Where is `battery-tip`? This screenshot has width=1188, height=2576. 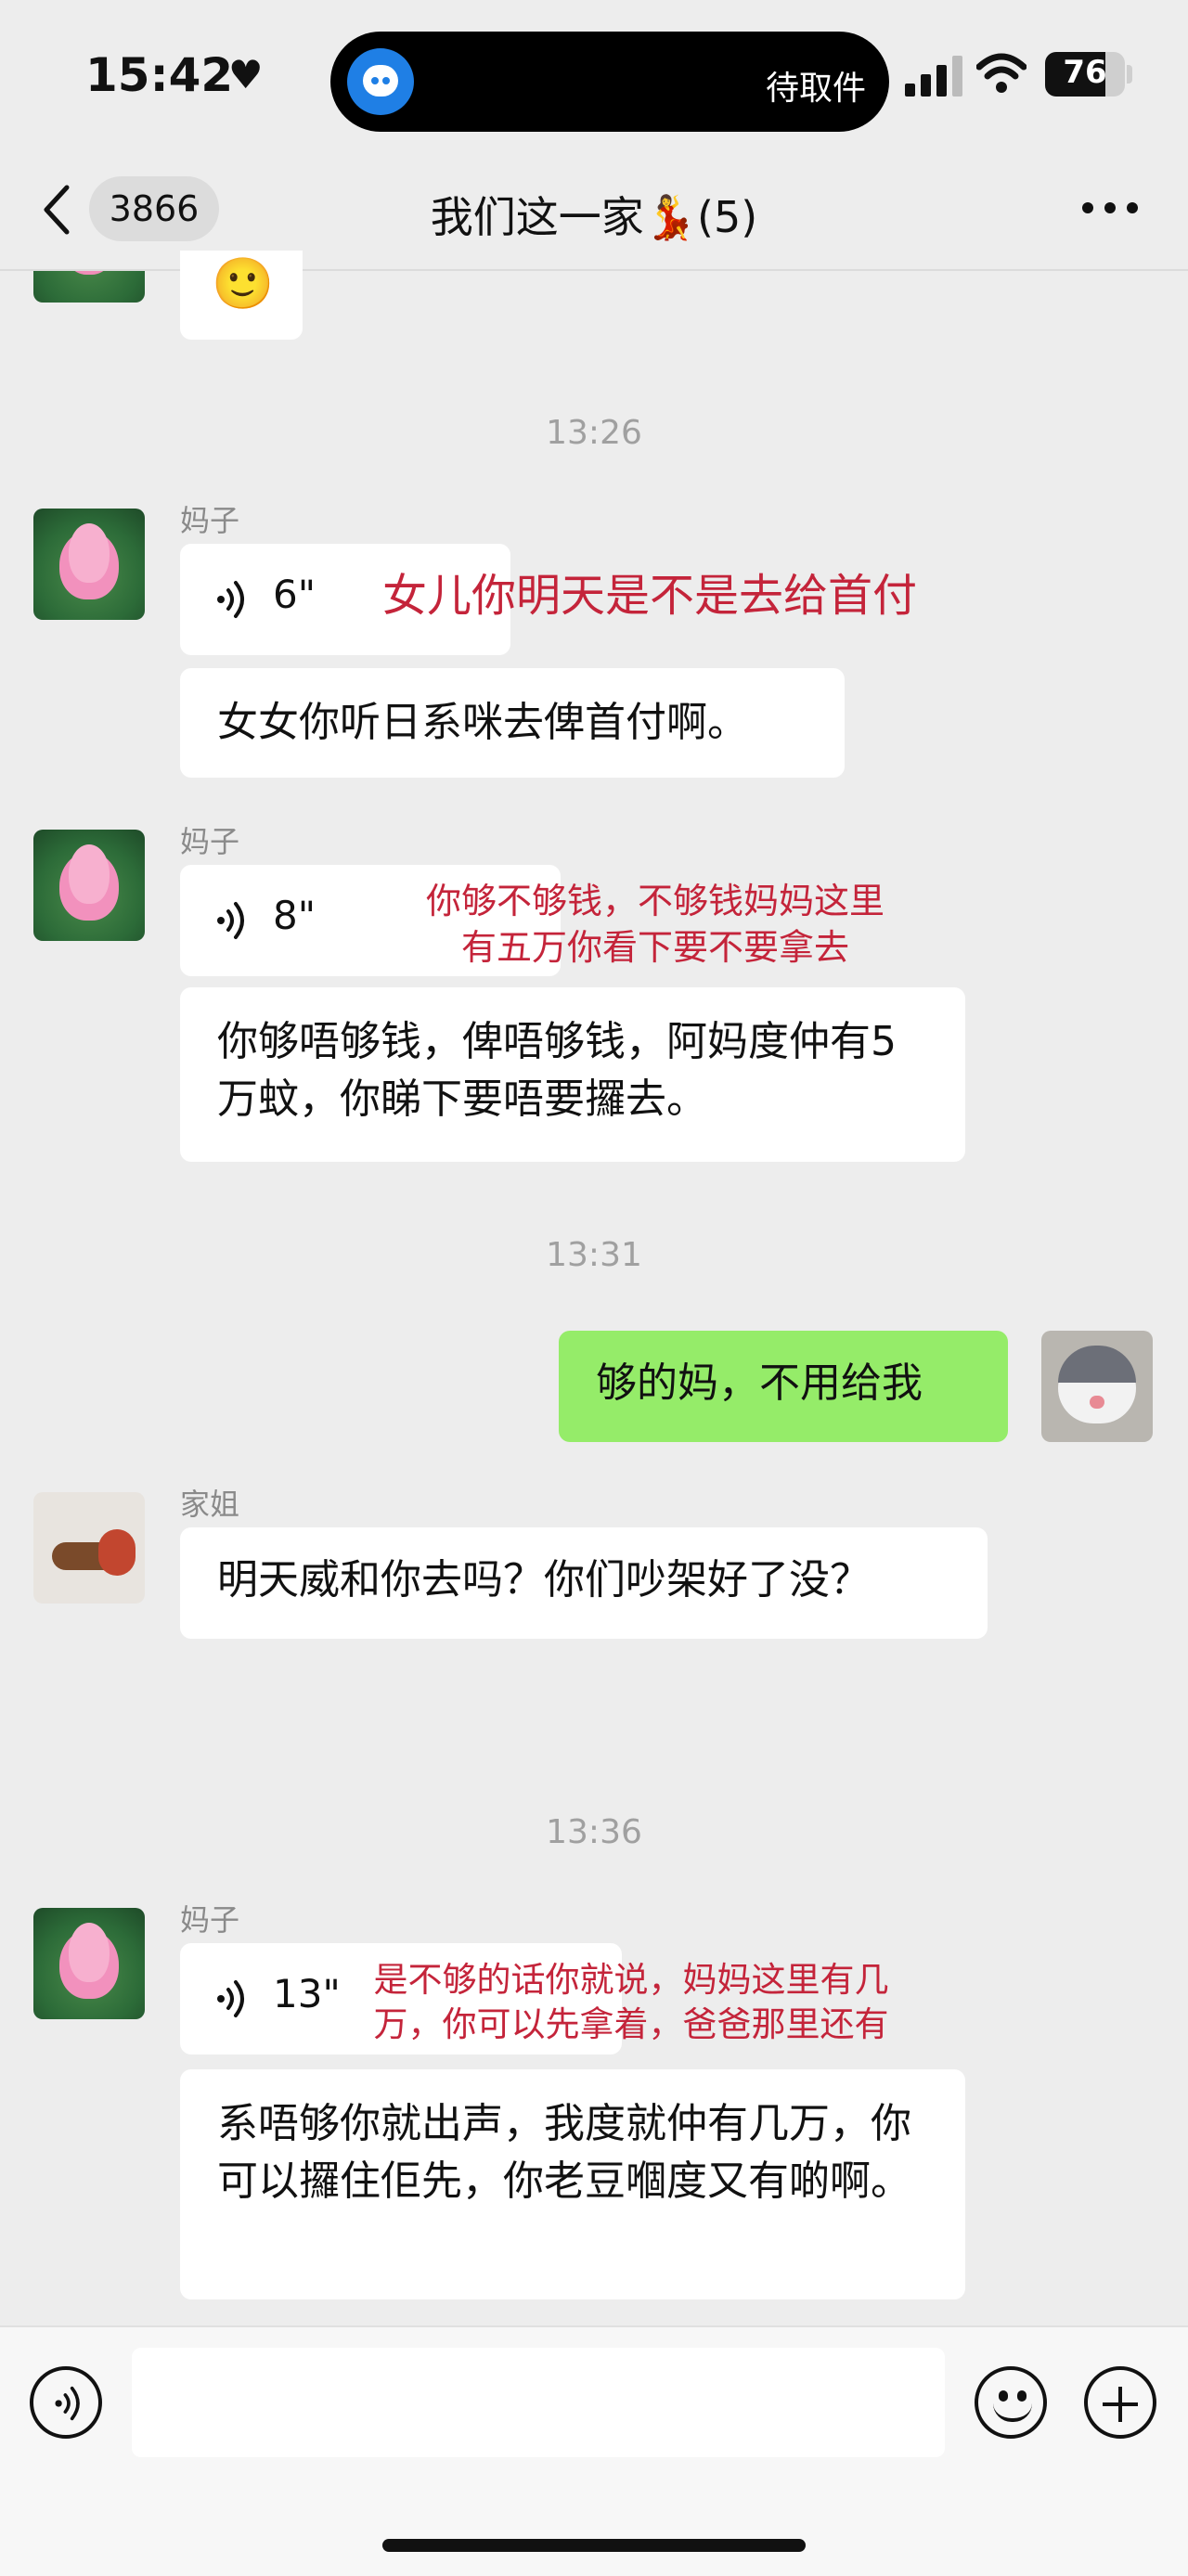 battery-tip is located at coordinates (1129, 74).